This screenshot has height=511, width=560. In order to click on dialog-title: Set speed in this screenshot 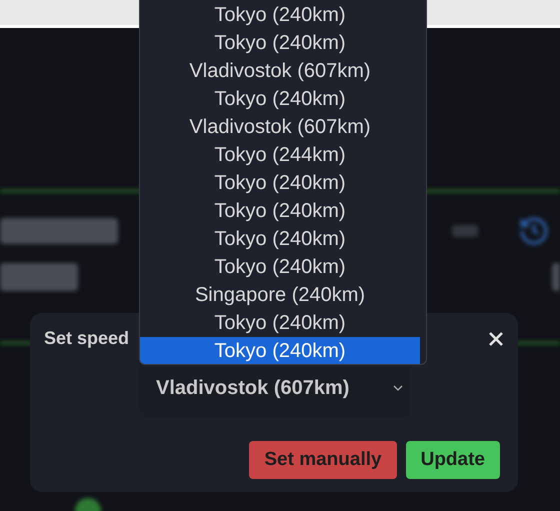, I will do `click(87, 338)`.